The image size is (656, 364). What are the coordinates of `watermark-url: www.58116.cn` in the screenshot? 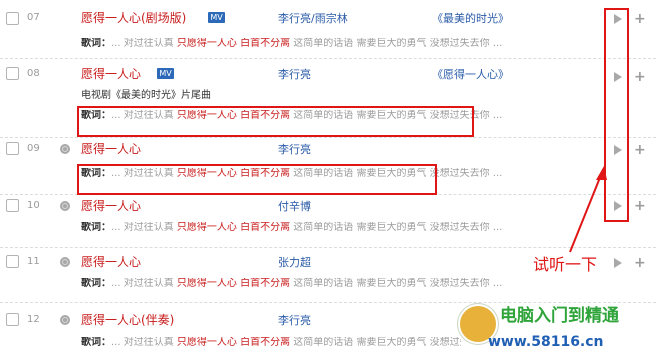 It's located at (546, 342).